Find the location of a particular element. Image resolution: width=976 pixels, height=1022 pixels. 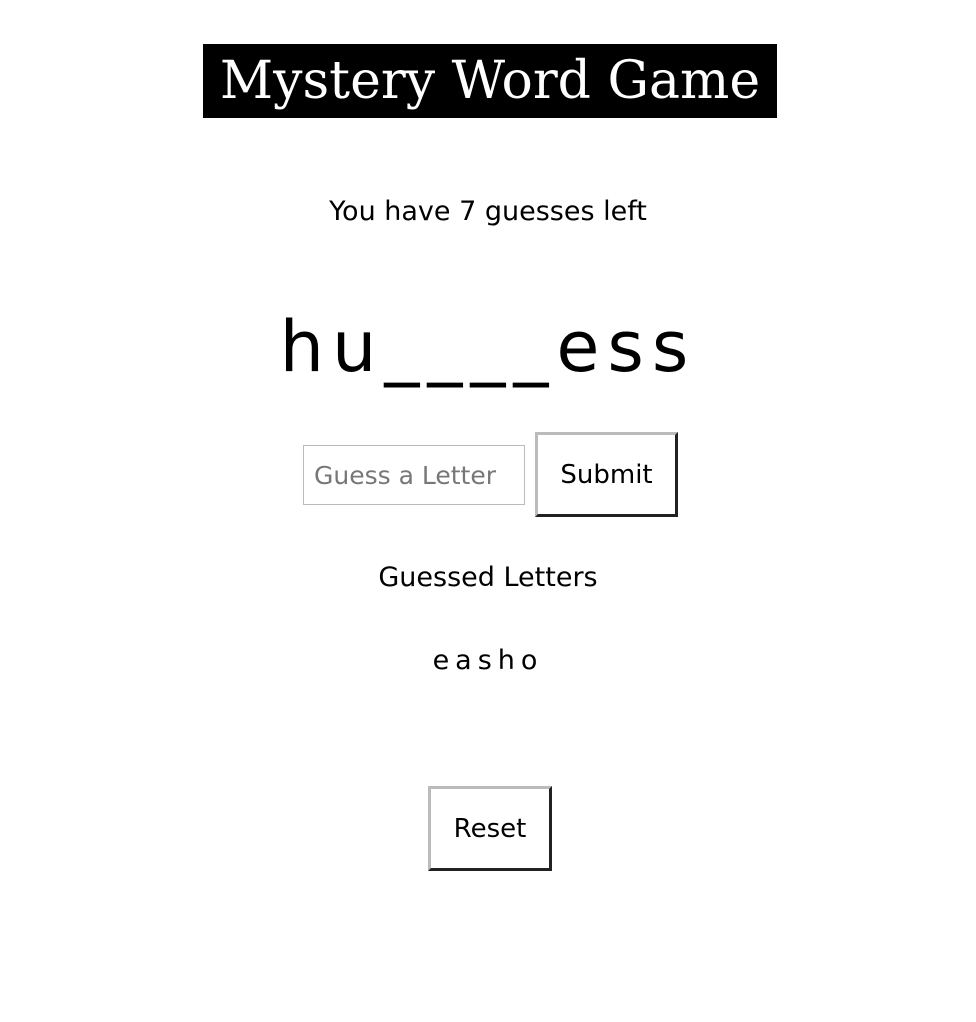

guessed-letters-heading: Guessed Letters is located at coordinates (488, 577).